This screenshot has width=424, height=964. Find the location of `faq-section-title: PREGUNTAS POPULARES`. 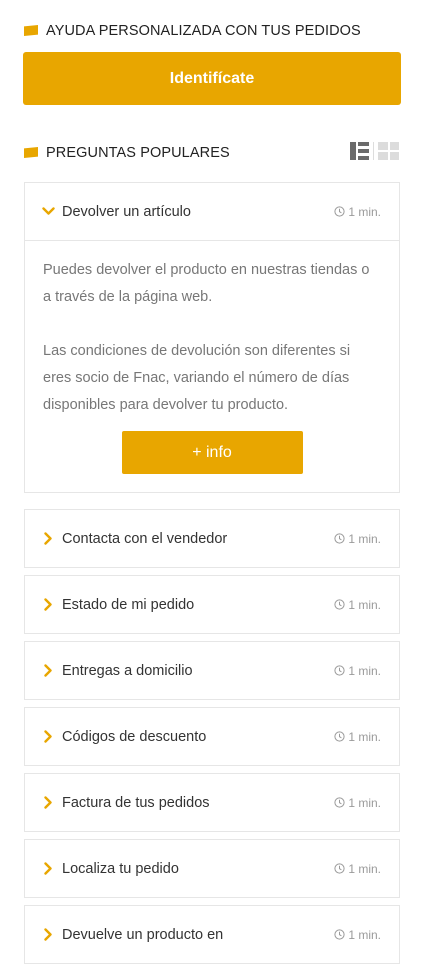

faq-section-title: PREGUNTAS POPULARES is located at coordinates (127, 153).